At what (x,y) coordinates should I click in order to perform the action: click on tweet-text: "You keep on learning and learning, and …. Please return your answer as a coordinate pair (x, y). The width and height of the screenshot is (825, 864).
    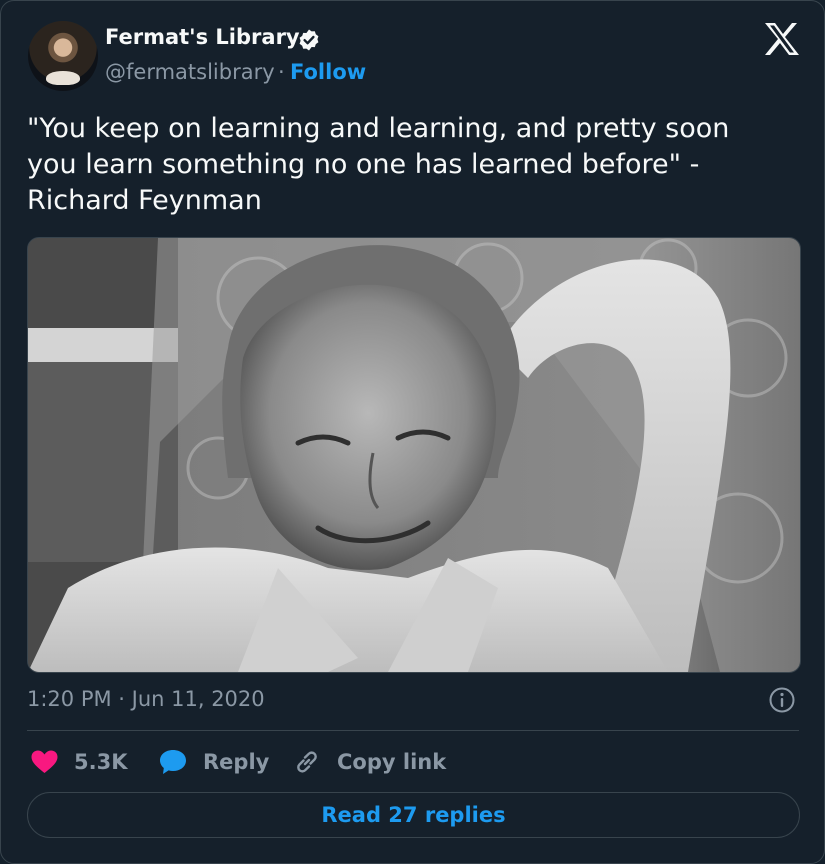
    Looking at the image, I should click on (407, 165).